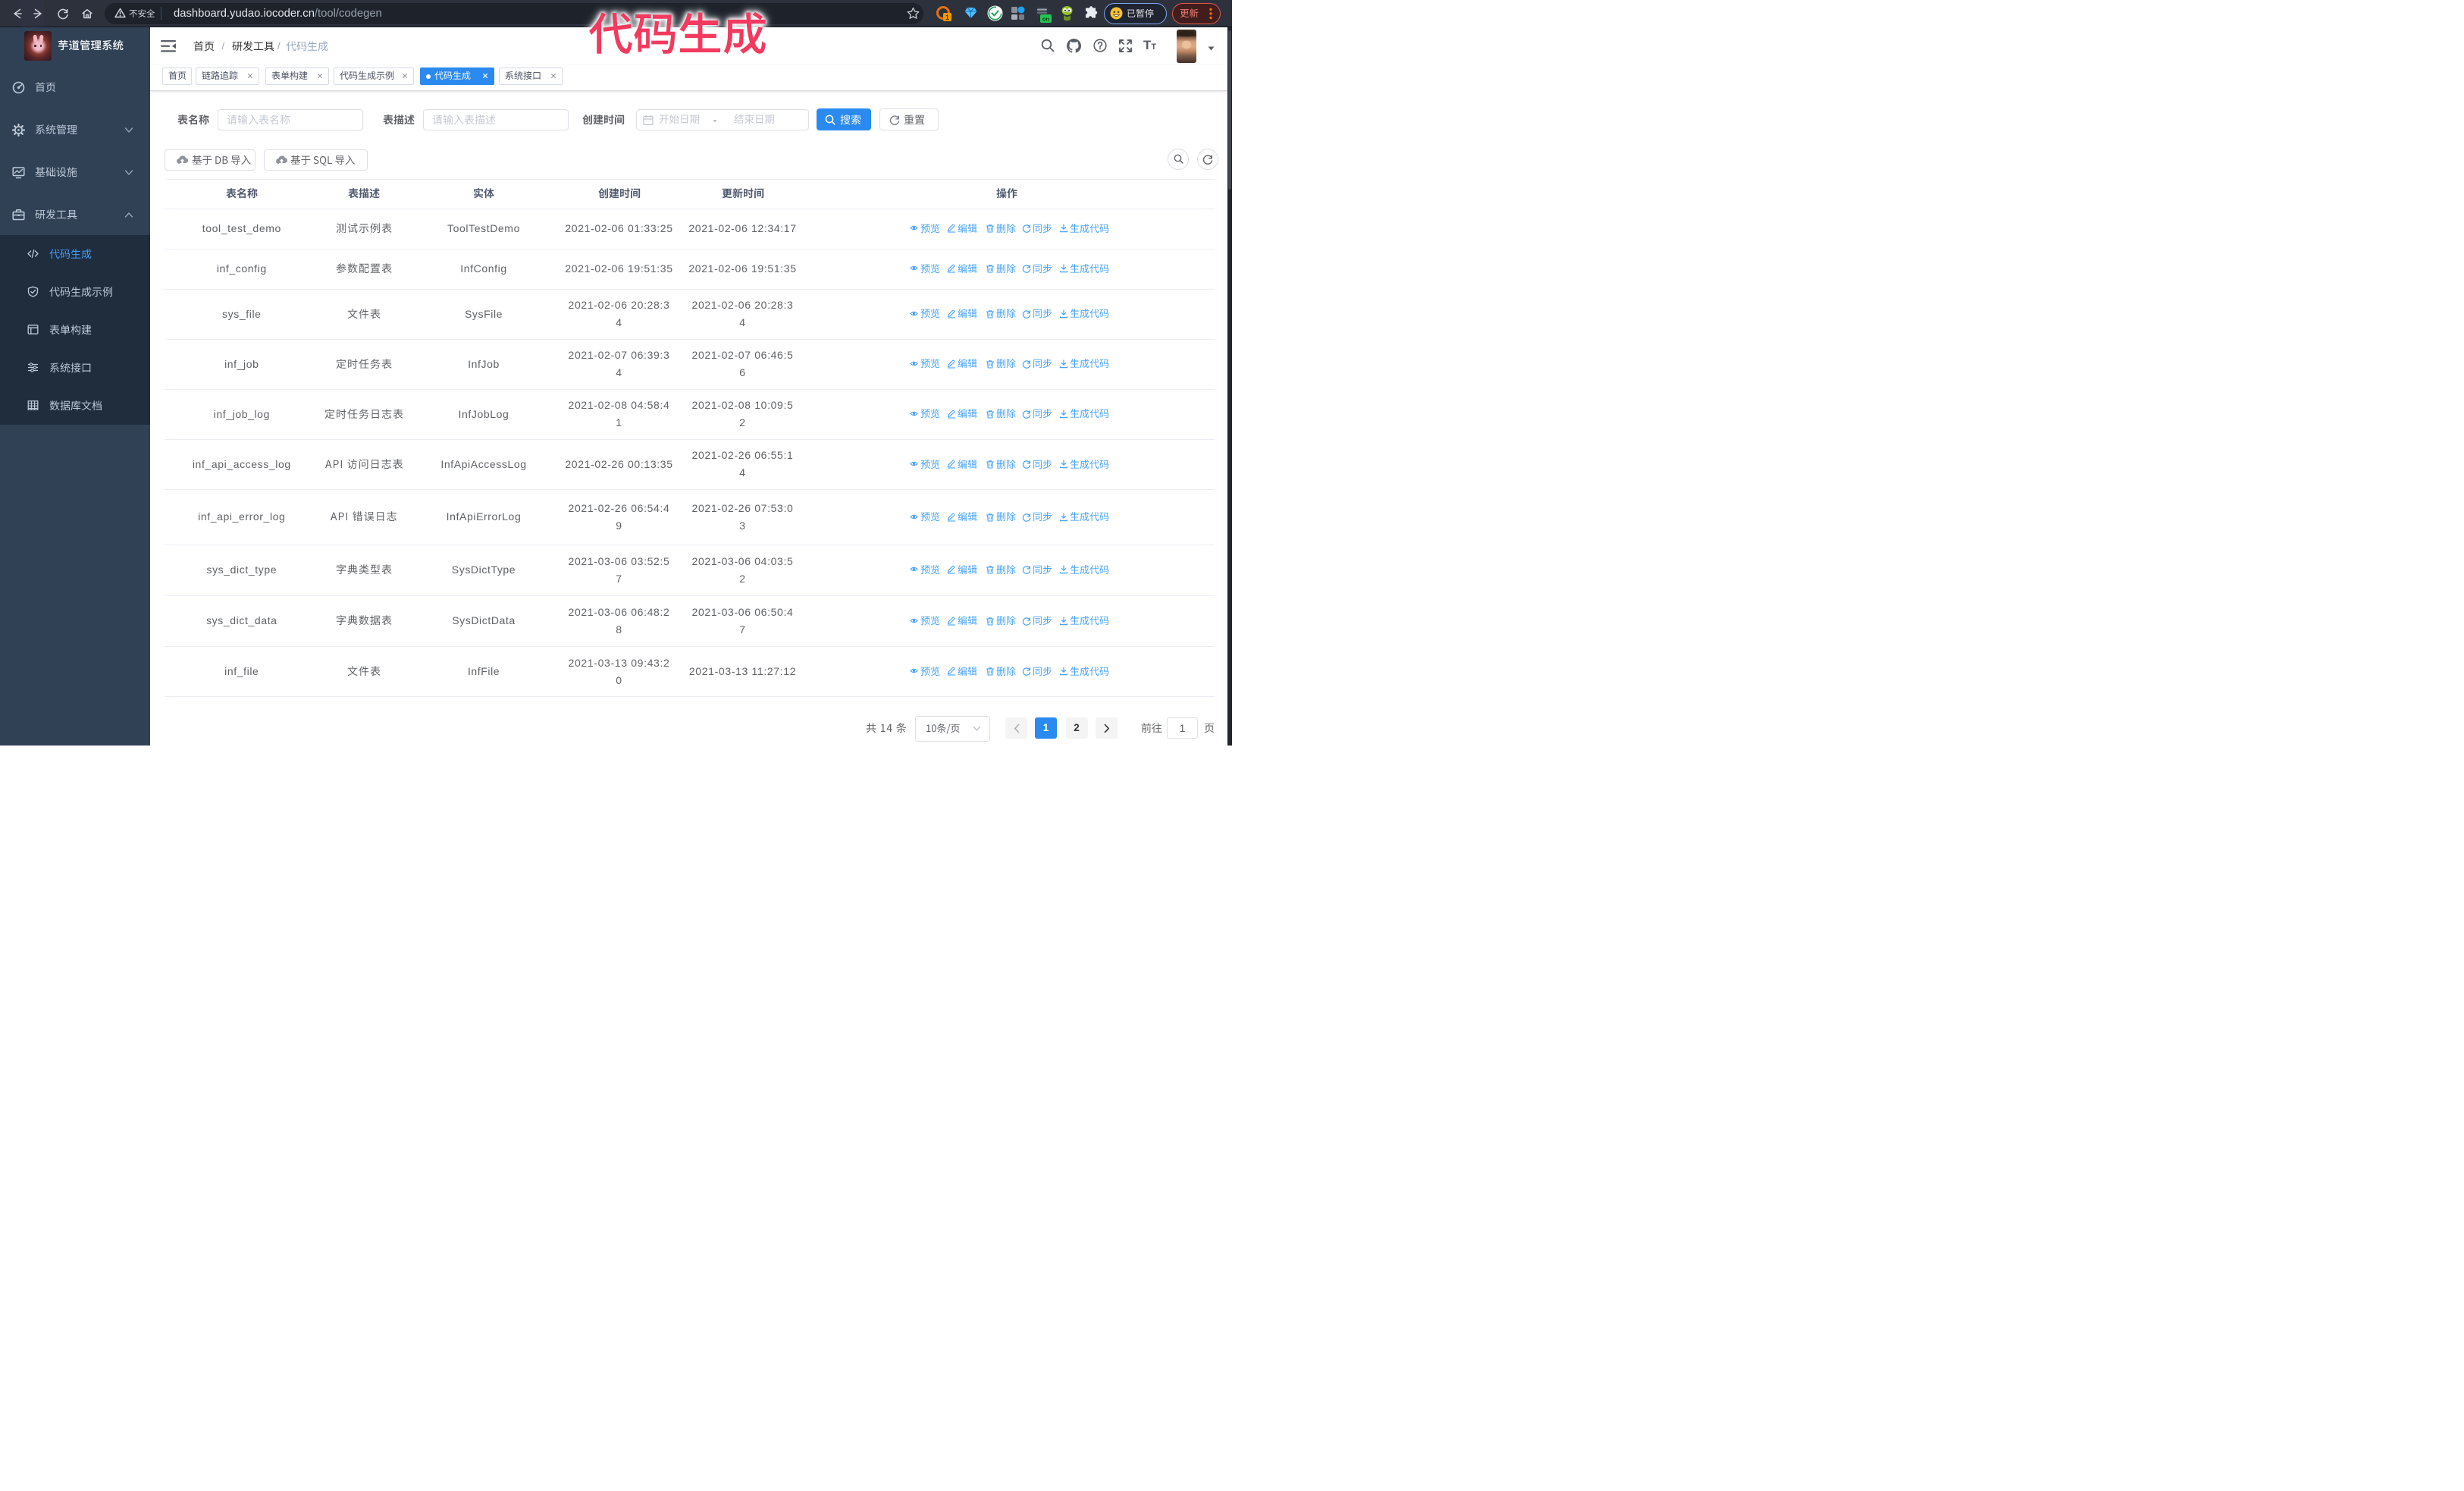 Image resolution: width=2464 pixels, height=1491 pixels. Describe the element at coordinates (947, 17) in the screenshot. I see `svg-text: 1` at that location.